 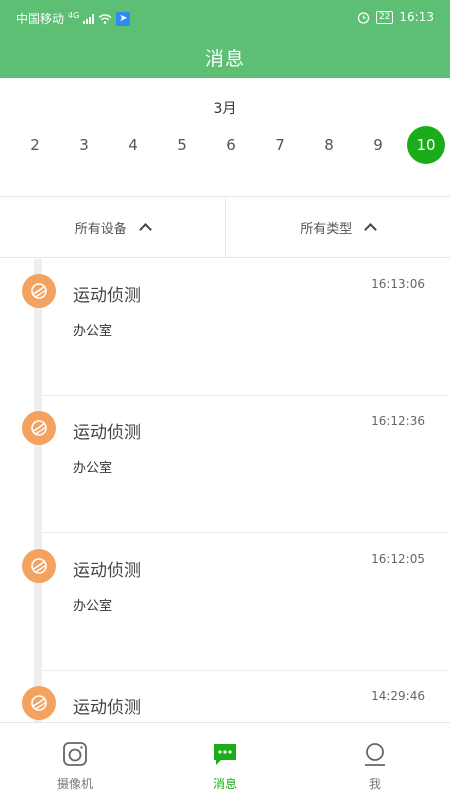 What do you see at coordinates (245, 696) in the screenshot?
I see `message-card: 运动侦测14:29:46办公室` at bounding box center [245, 696].